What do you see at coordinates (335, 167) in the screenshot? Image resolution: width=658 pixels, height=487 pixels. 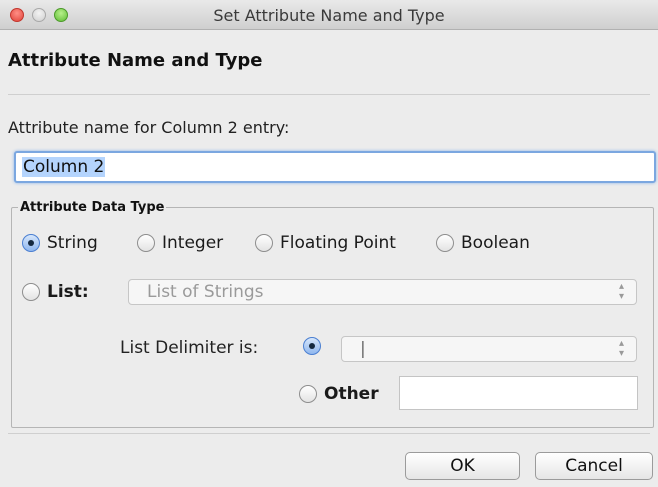 I see `attribute-name-input: Column 2` at bounding box center [335, 167].